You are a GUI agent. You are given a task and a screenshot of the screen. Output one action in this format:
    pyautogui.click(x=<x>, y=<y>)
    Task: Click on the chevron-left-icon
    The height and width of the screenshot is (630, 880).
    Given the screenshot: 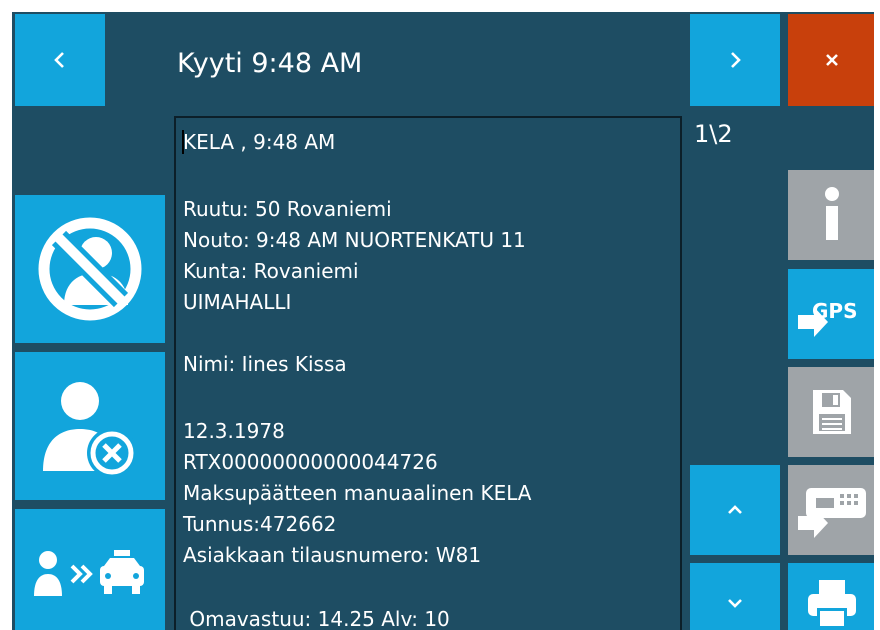 What is the action you would take?
    pyautogui.click(x=59, y=60)
    